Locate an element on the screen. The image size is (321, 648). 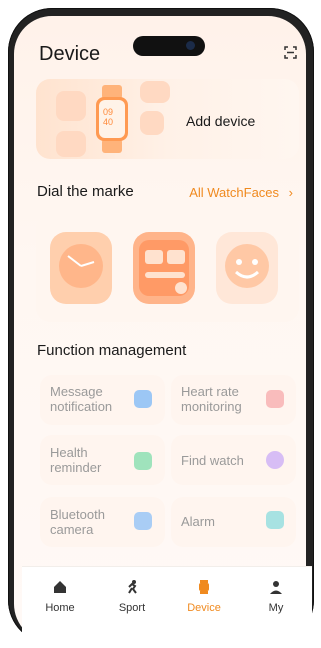
function-label: Health reminder is located at coordinates (76, 460).